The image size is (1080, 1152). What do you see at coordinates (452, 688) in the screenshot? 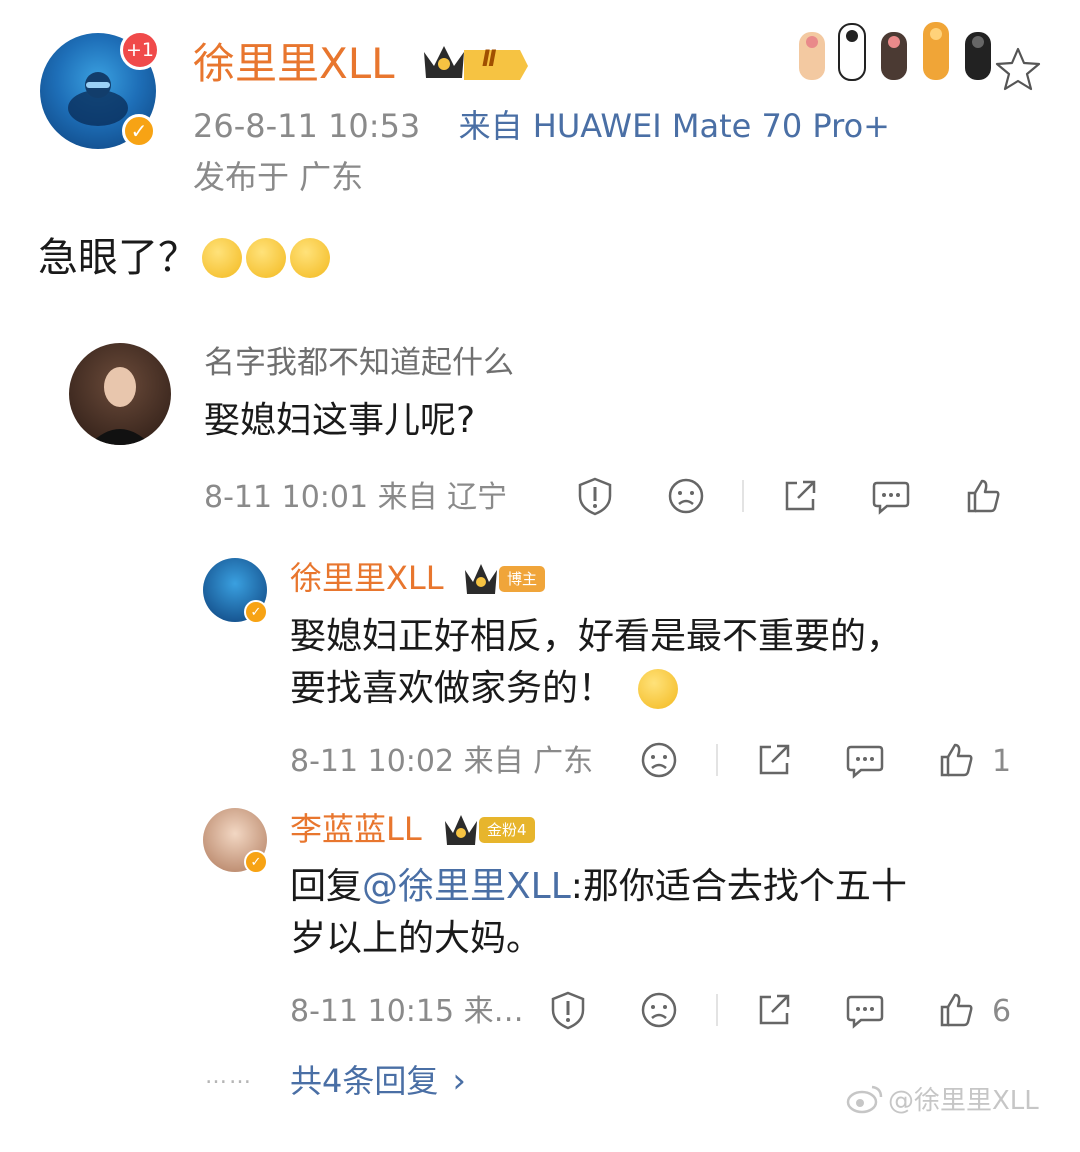
I see `reply-content-line: 要找喜欢做家务的！` at bounding box center [452, 688].